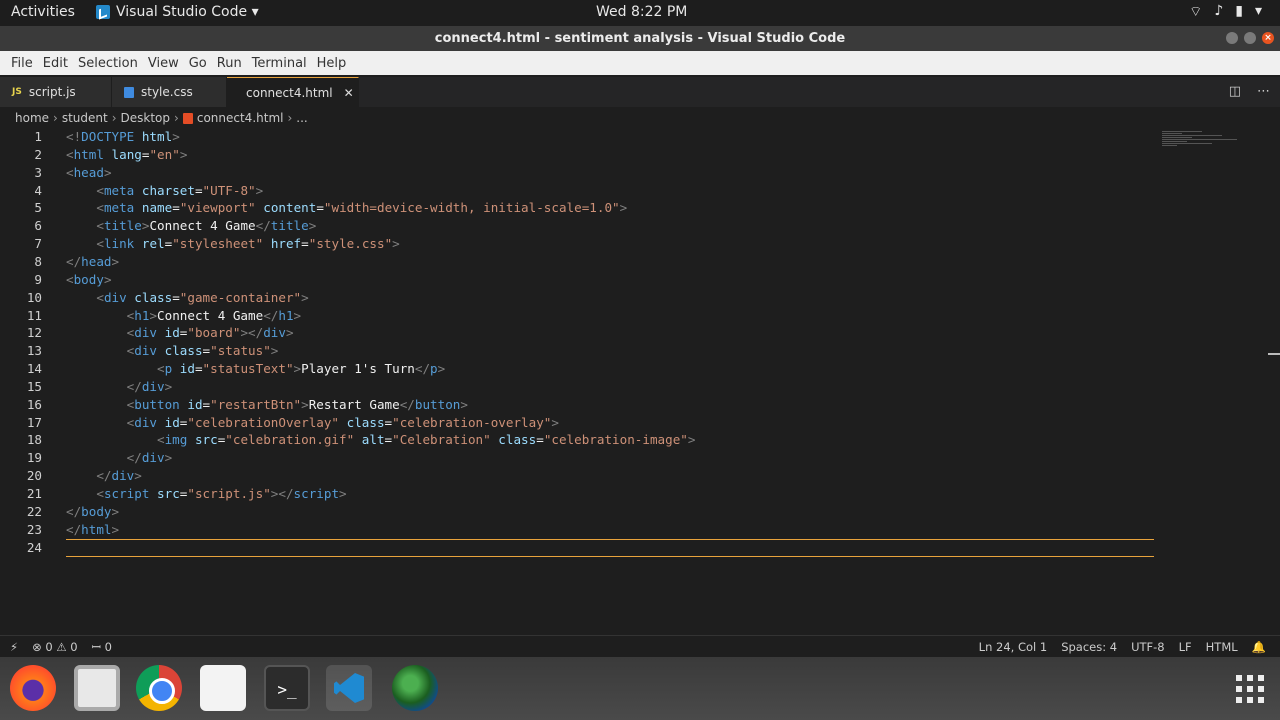  I want to click on line-number: 22, so click(34, 511).